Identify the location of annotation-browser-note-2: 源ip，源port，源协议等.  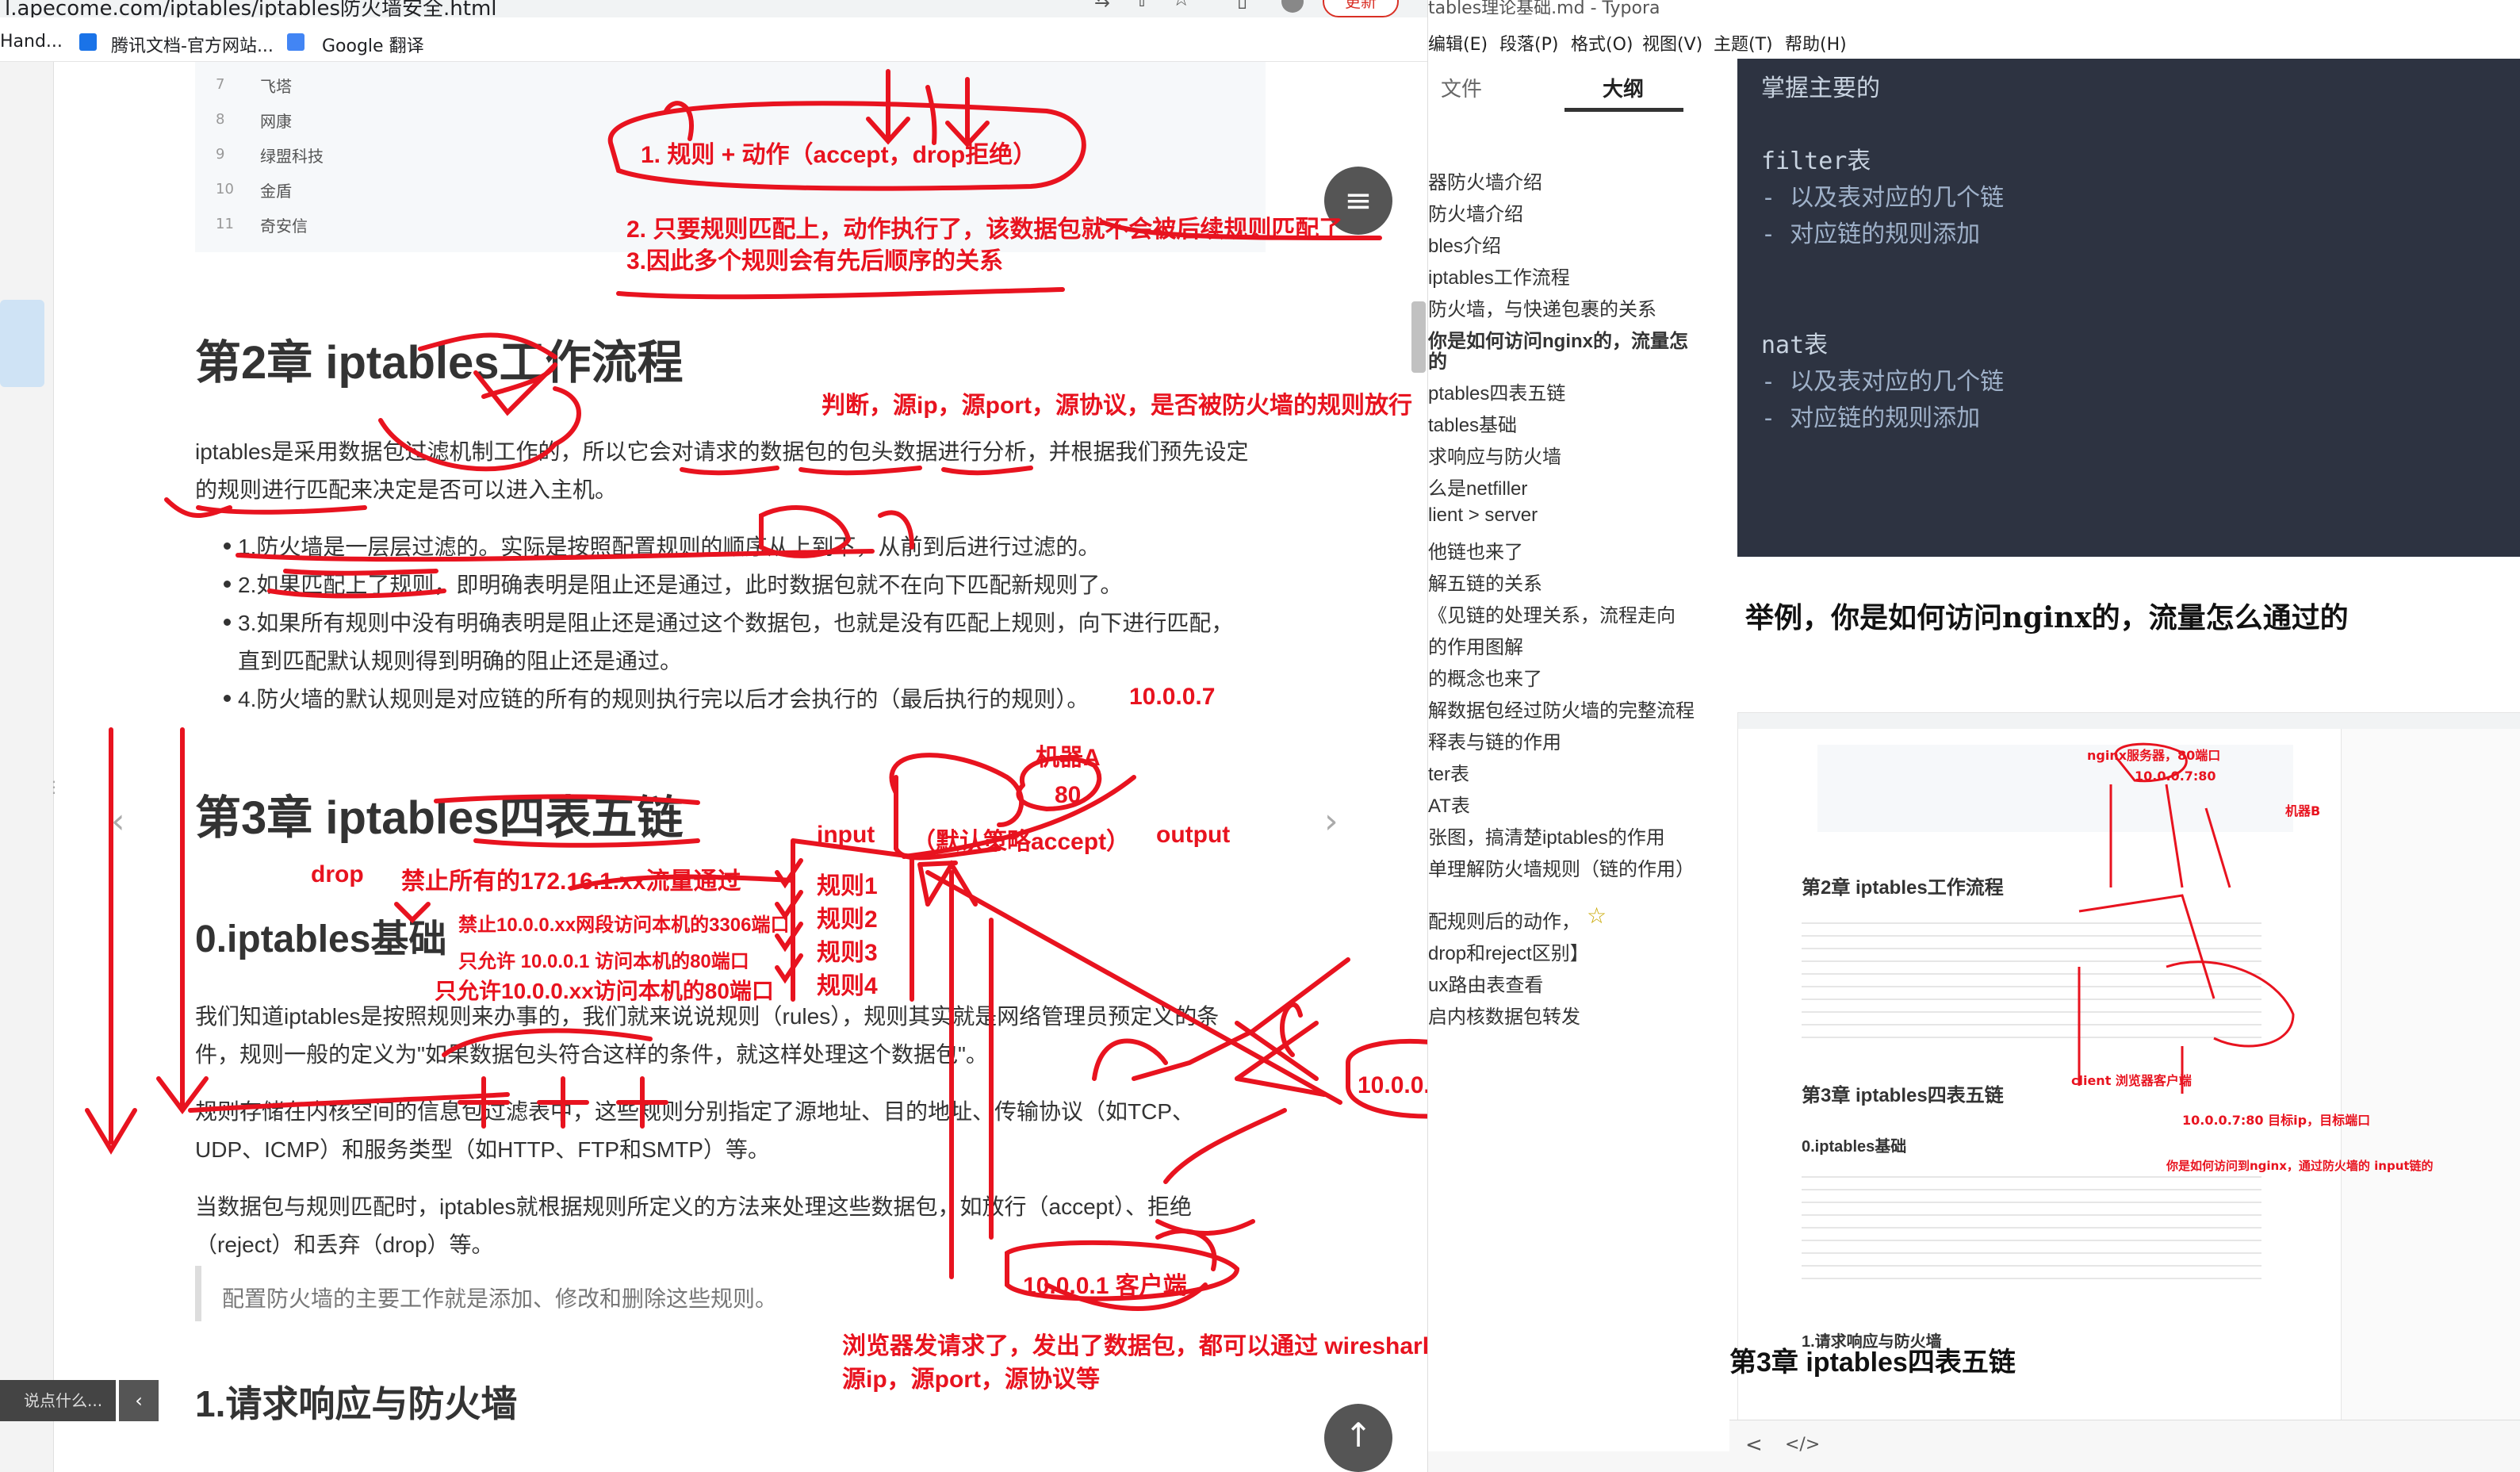
(971, 1380).